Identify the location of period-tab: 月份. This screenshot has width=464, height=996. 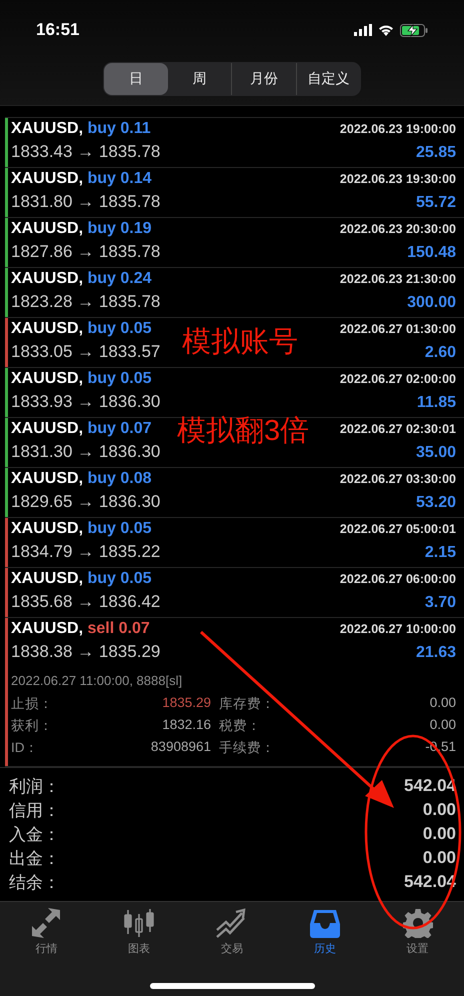
(263, 79).